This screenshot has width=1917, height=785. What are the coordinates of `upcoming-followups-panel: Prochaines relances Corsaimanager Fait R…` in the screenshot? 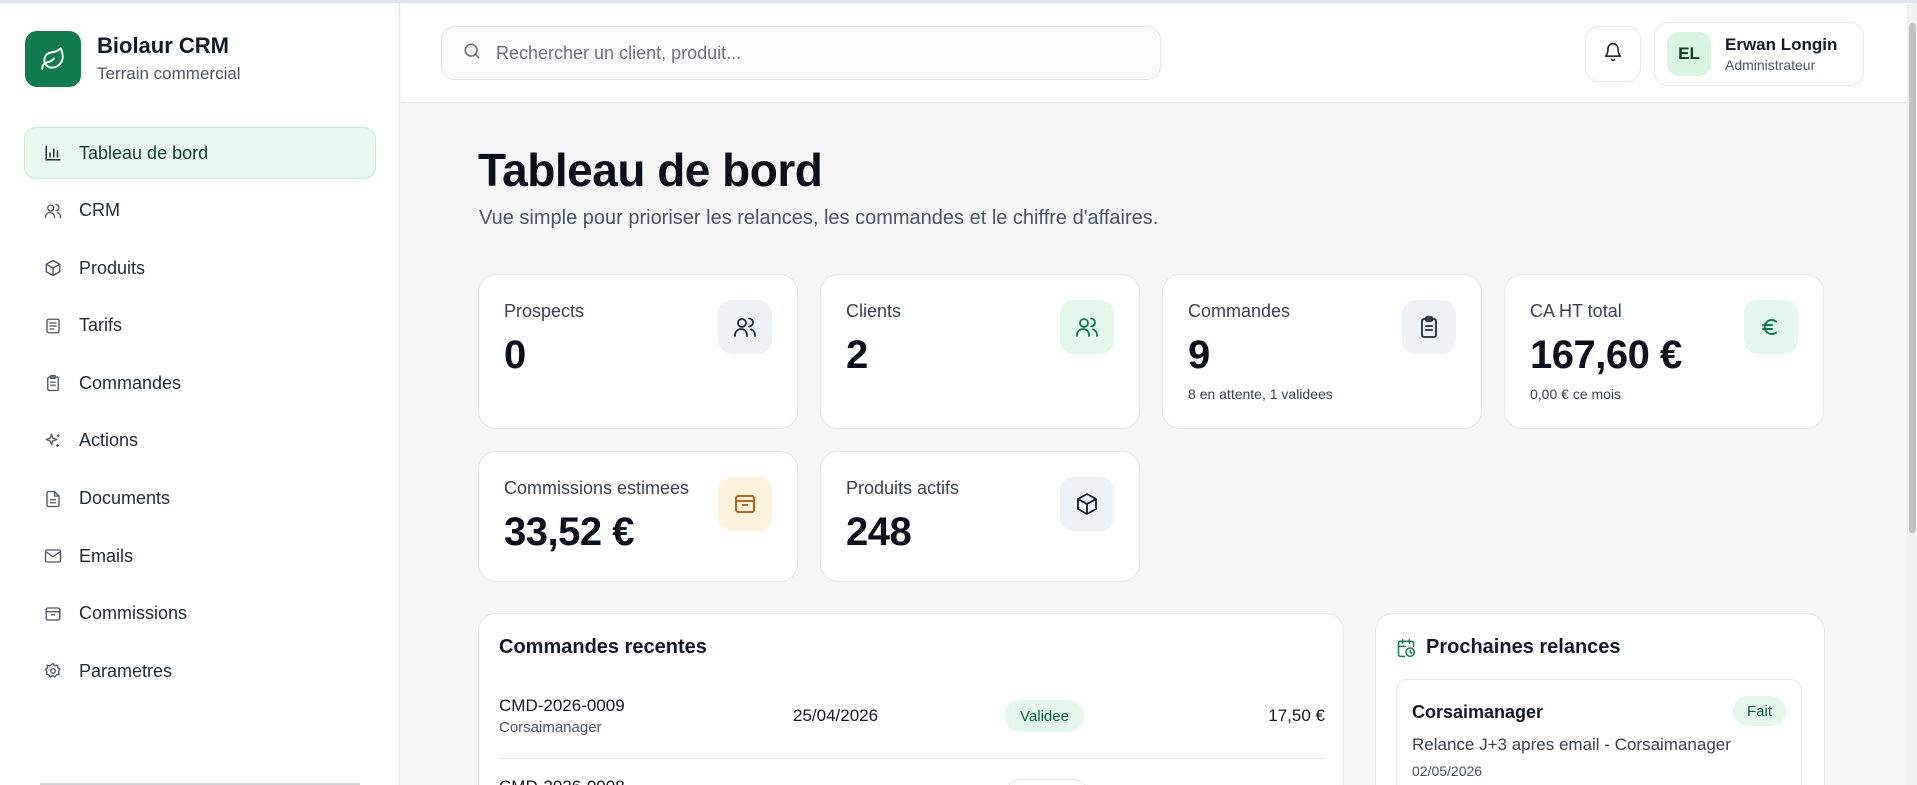 It's located at (1600, 699).